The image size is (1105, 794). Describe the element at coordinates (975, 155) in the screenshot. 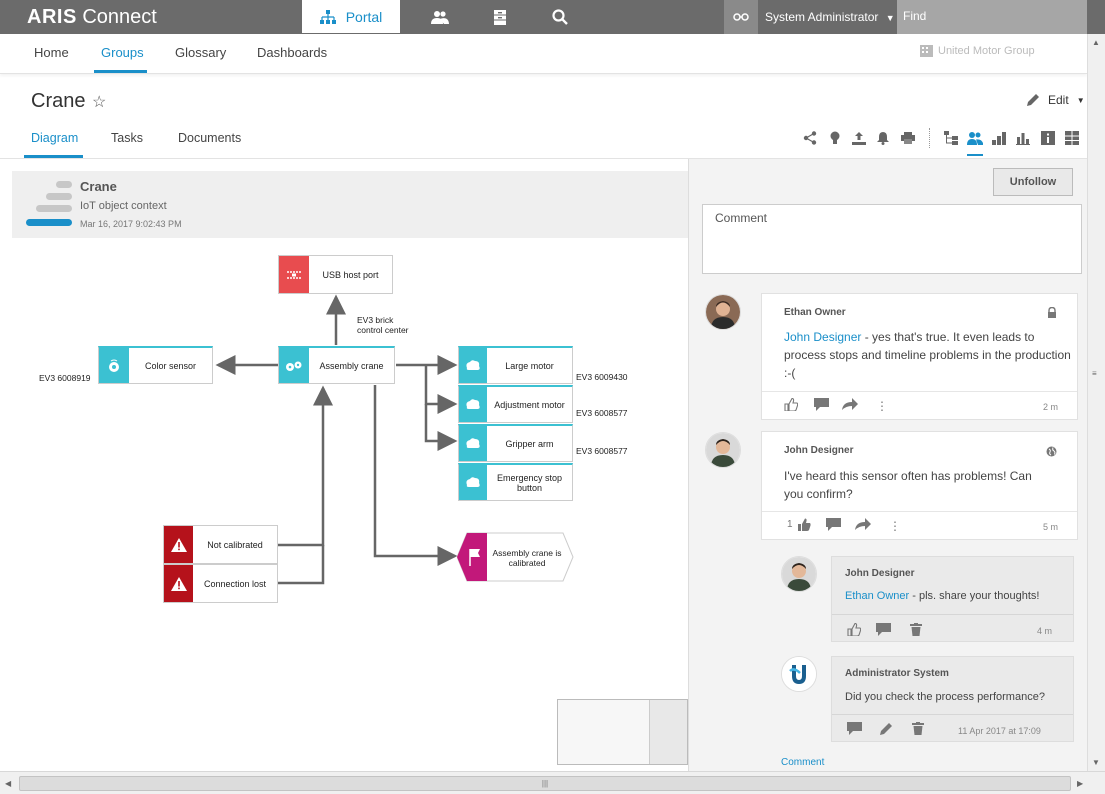

I see `toolbar-active-indicator` at that location.